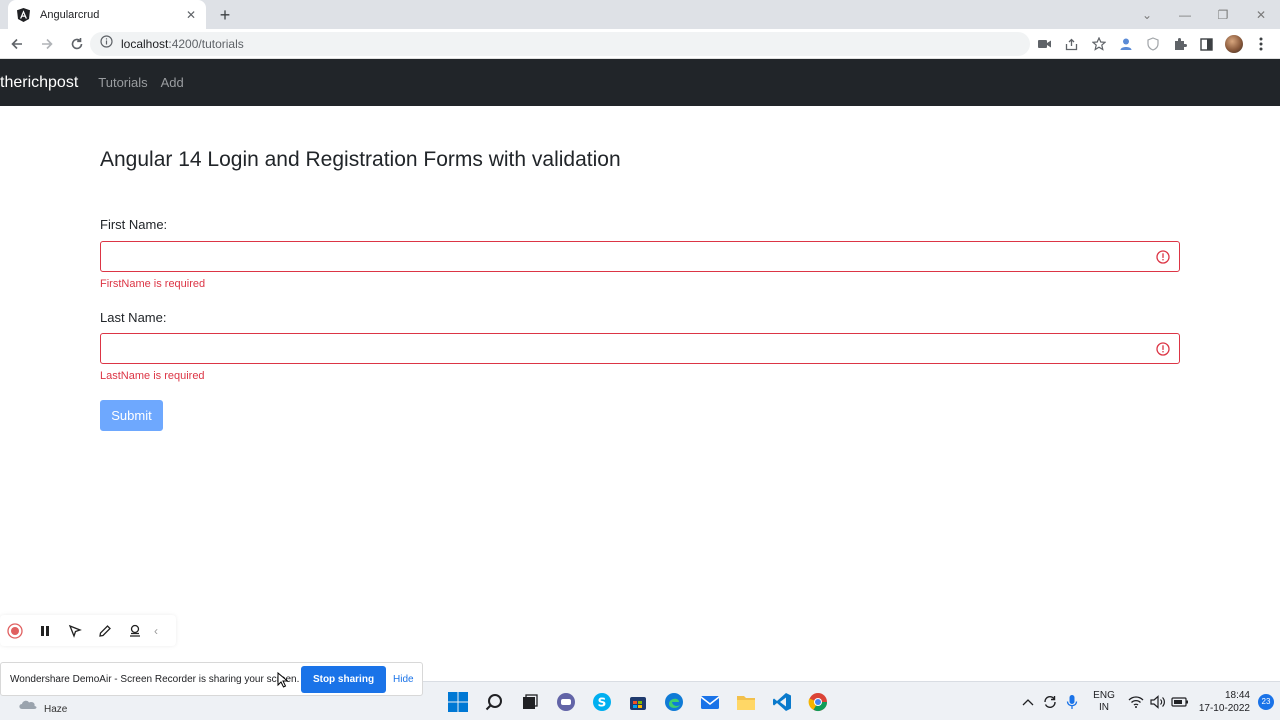  What do you see at coordinates (458, 702) in the screenshot?
I see `windows-start-icon` at bounding box center [458, 702].